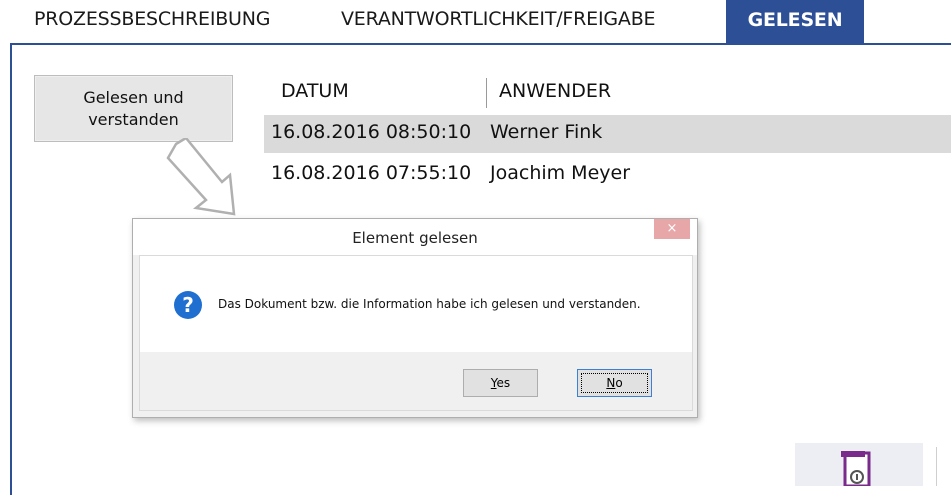  What do you see at coordinates (936, 466) in the screenshot?
I see `divider` at bounding box center [936, 466].